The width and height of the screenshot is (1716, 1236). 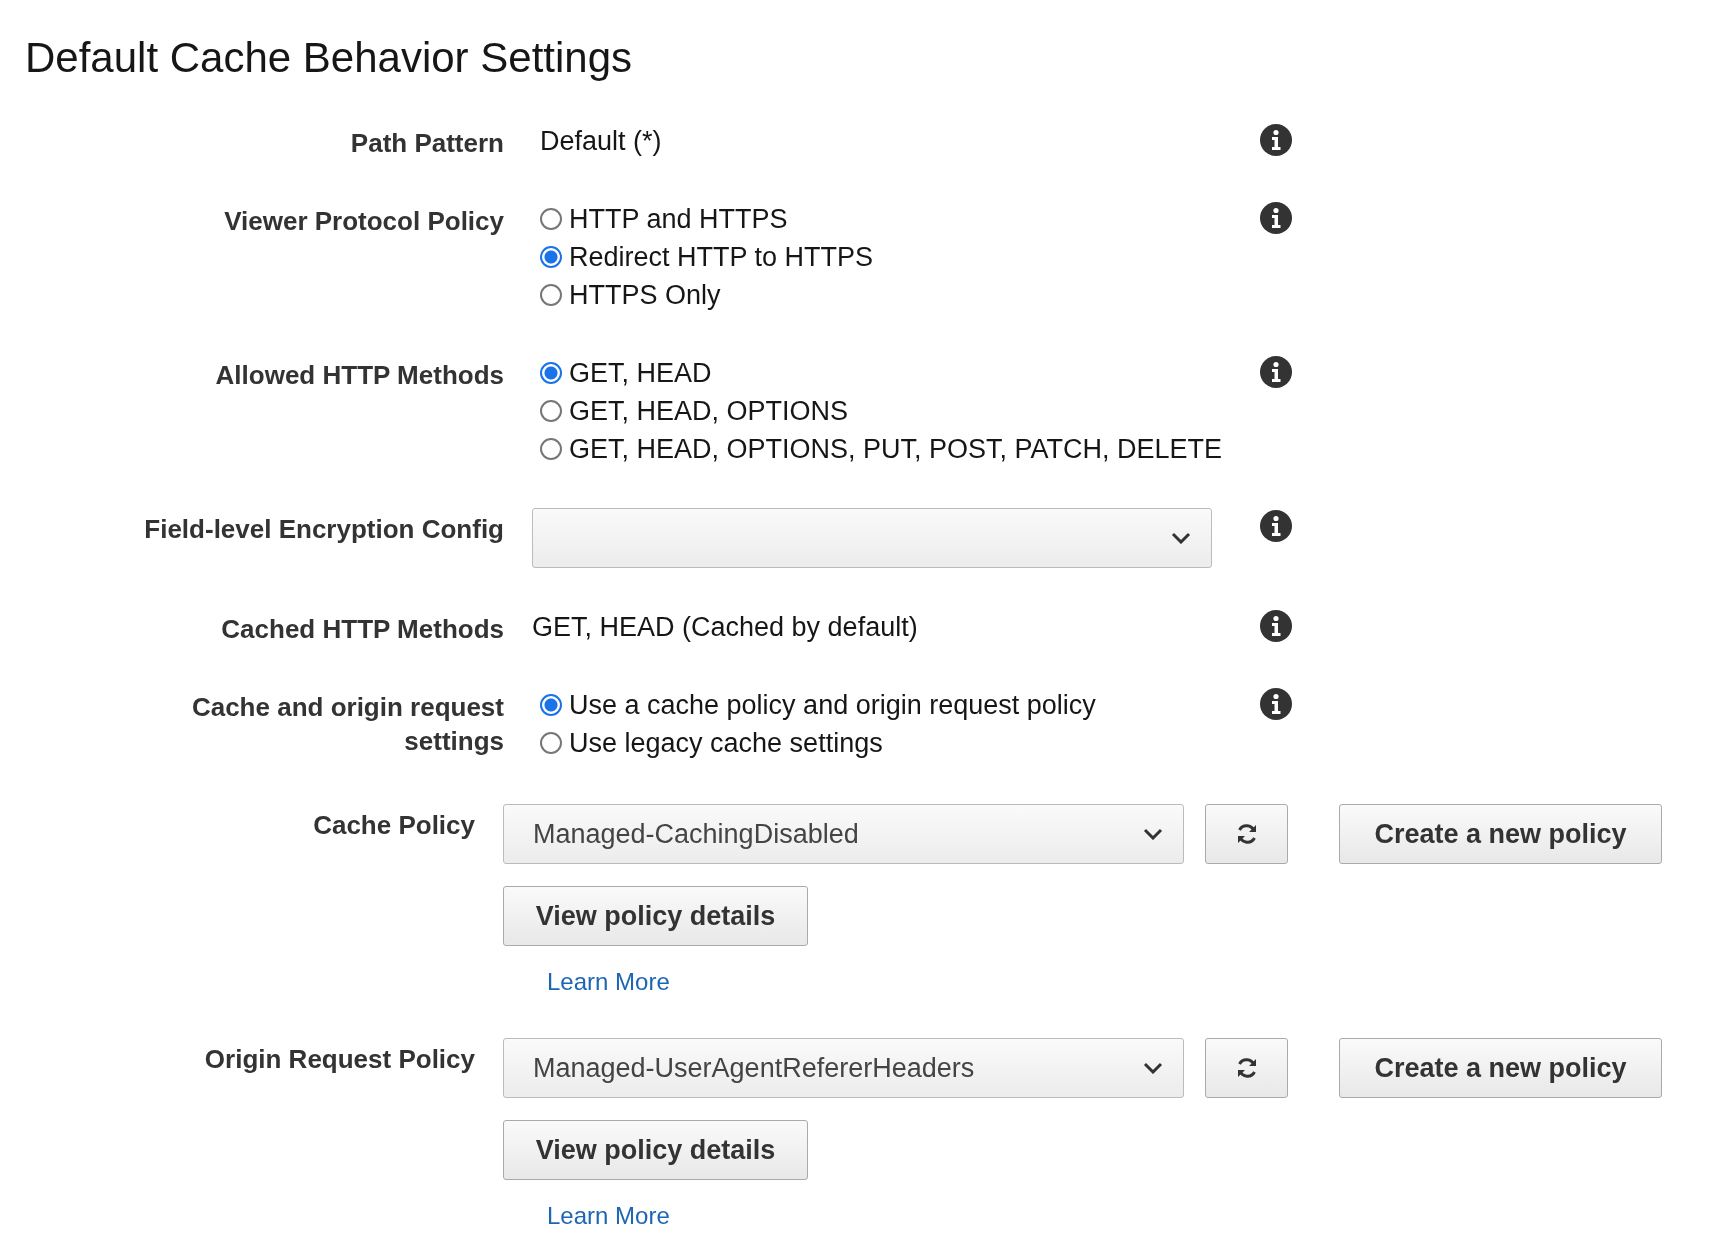 What do you see at coordinates (882, 705) in the screenshot?
I see `radio-option: Use a cache policy and origin request policy` at bounding box center [882, 705].